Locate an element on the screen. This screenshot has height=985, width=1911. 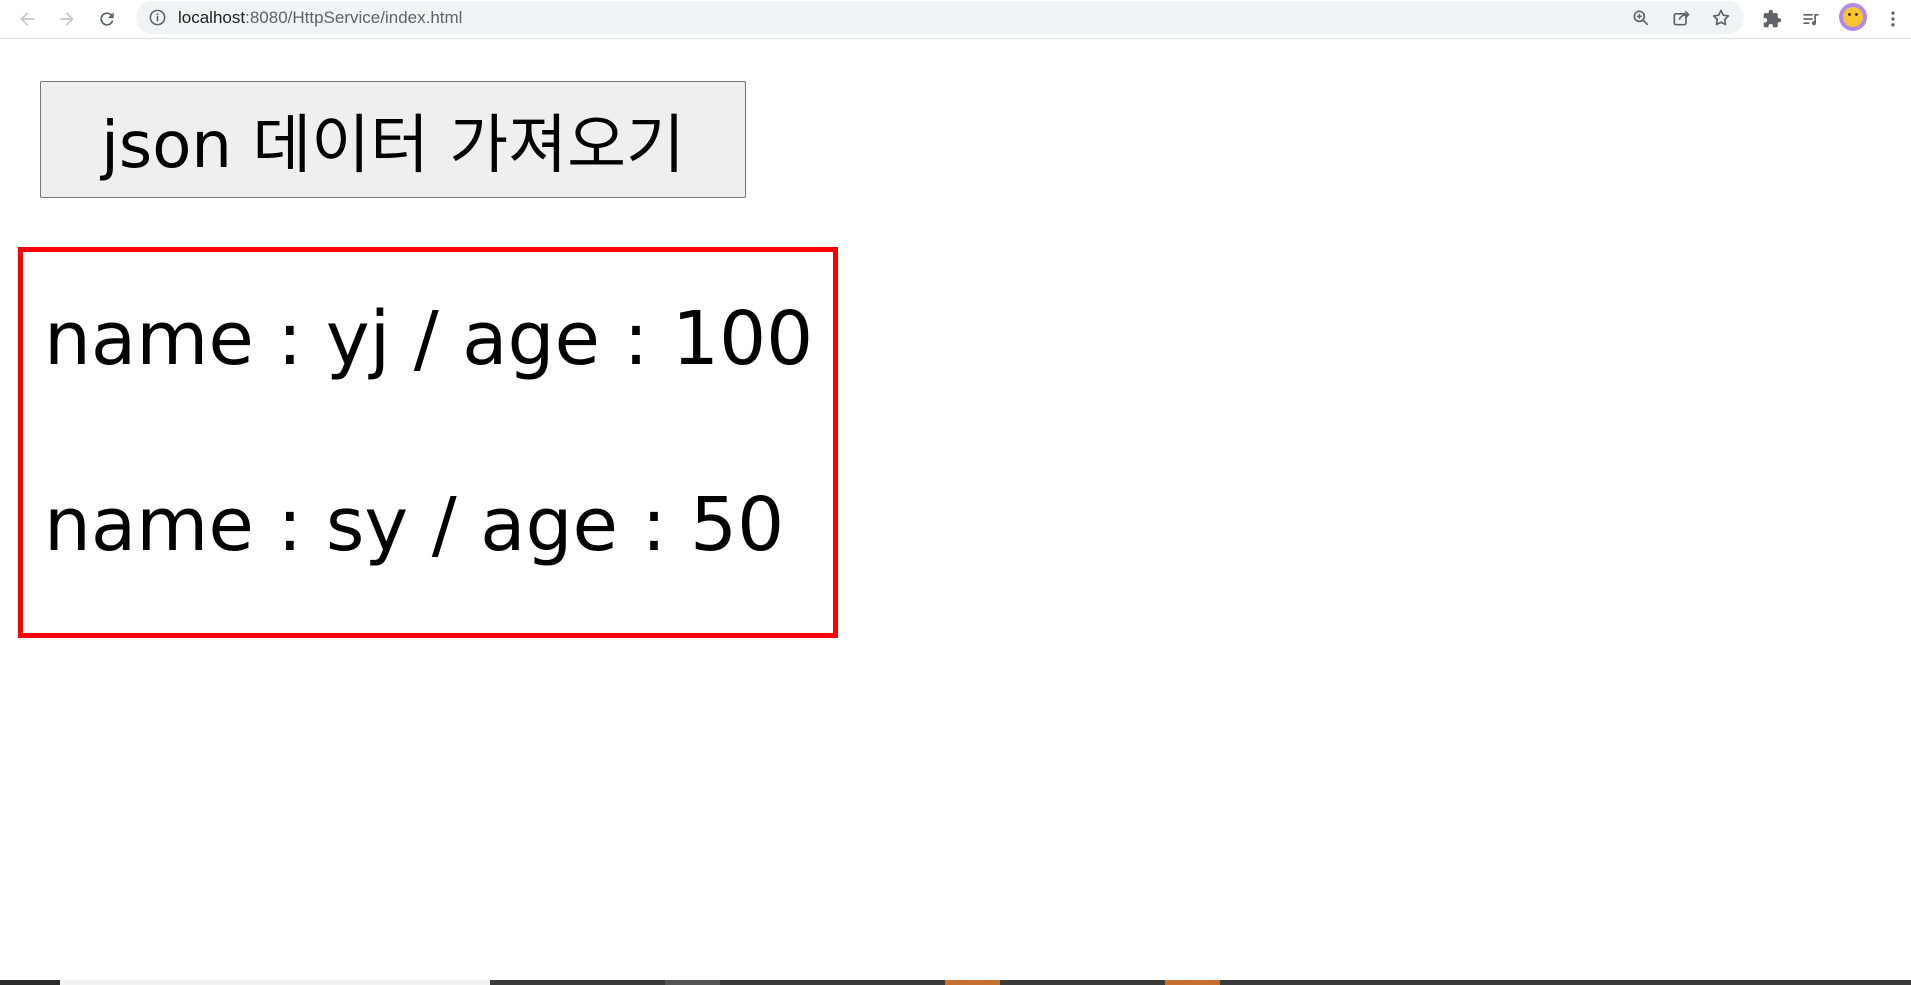
playlist-icon is located at coordinates (1811, 20).